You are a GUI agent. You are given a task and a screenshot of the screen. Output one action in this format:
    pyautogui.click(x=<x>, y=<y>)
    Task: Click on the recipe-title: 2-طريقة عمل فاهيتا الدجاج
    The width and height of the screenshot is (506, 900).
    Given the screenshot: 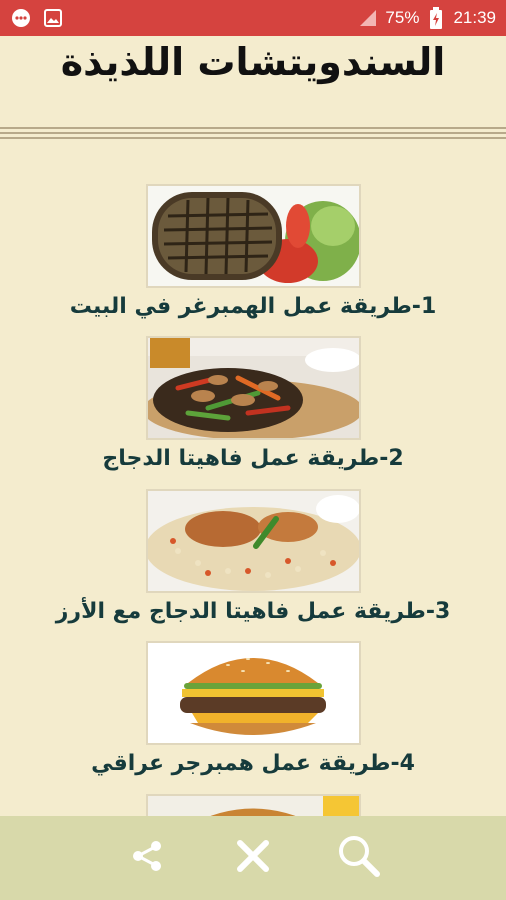 What is the action you would take?
    pyautogui.click(x=253, y=458)
    